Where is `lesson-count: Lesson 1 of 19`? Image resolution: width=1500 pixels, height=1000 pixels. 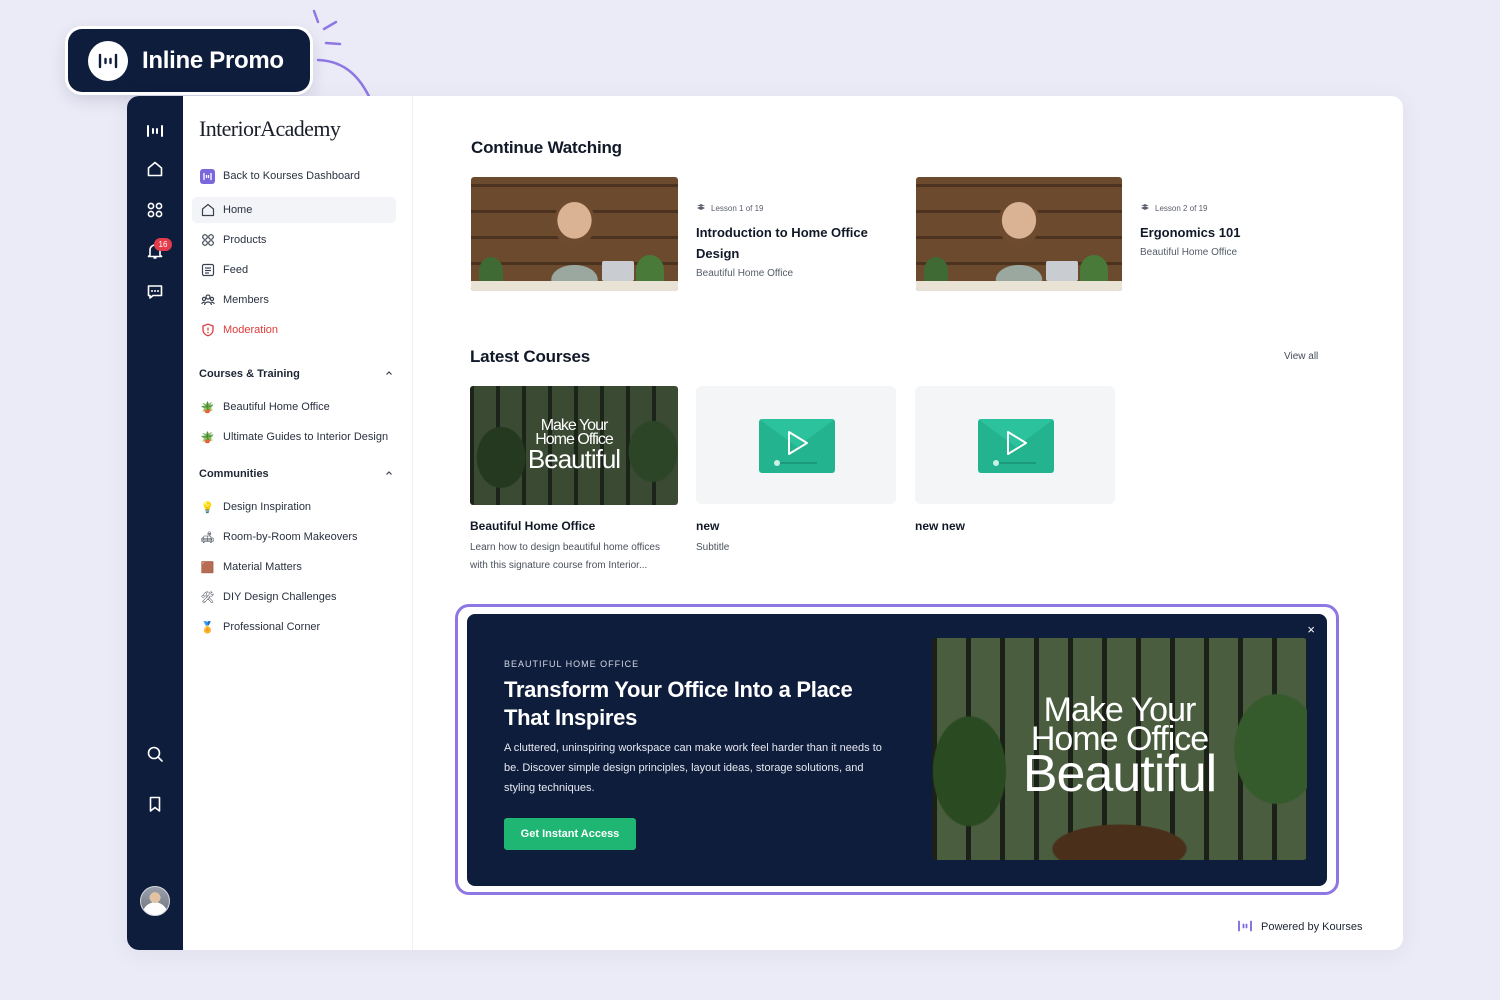
lesson-count: Lesson 1 of 19 is located at coordinates (737, 208).